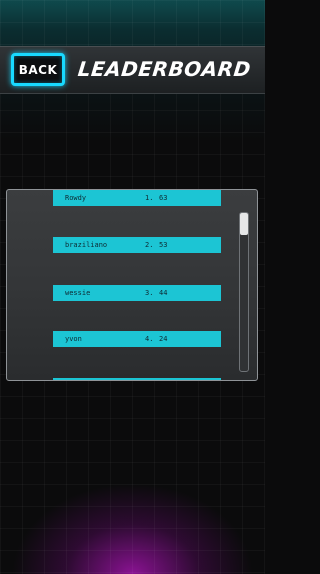 Image resolution: width=320 pixels, height=574 pixels. What do you see at coordinates (149, 198) in the screenshot?
I see `player-rank: 1.` at bounding box center [149, 198].